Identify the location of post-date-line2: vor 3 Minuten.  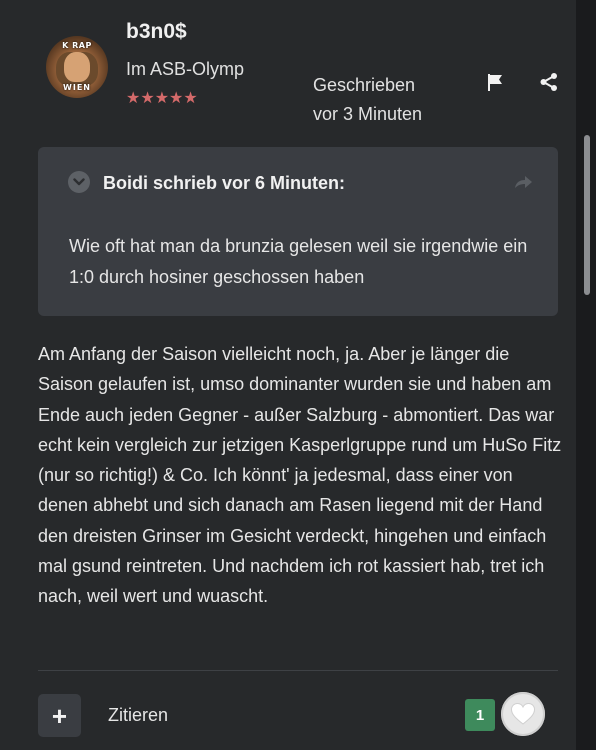
(368, 114).